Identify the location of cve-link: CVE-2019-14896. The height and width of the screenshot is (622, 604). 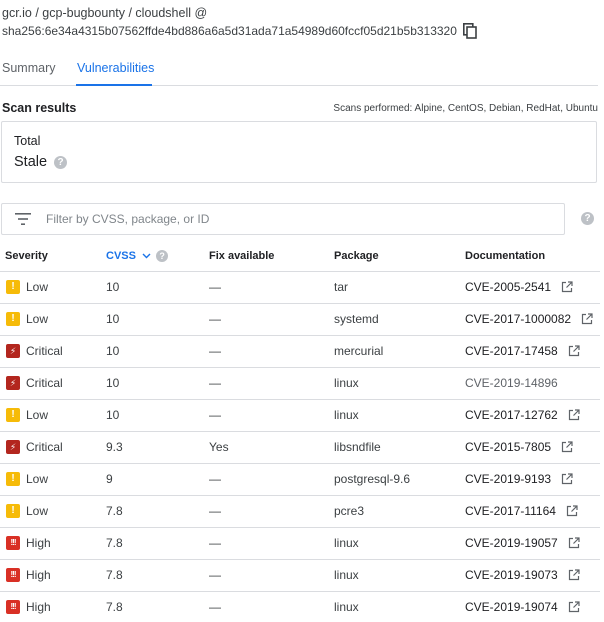
(511, 383).